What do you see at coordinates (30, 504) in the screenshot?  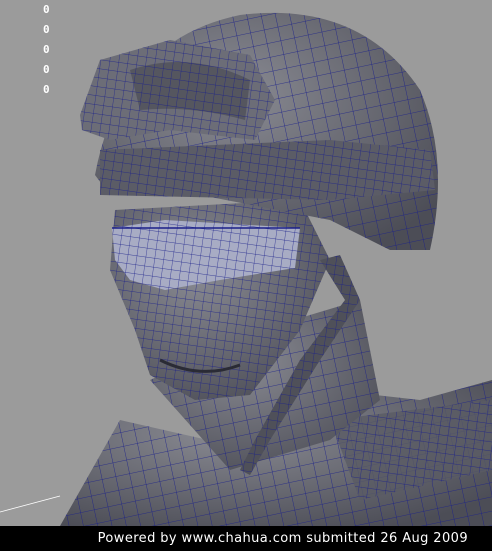 I see `ground-grid-line` at bounding box center [30, 504].